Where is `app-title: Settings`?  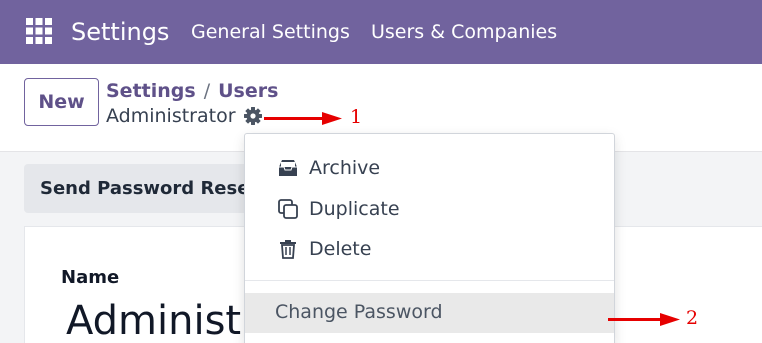 app-title: Settings is located at coordinates (120, 32).